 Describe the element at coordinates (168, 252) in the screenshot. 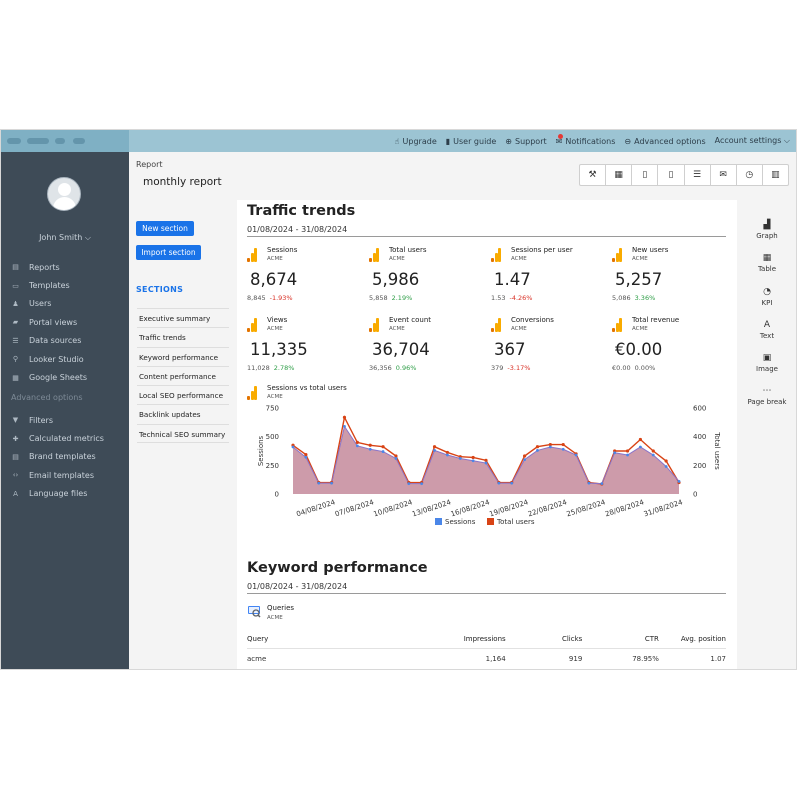

I see `import-section-button: Import section` at that location.